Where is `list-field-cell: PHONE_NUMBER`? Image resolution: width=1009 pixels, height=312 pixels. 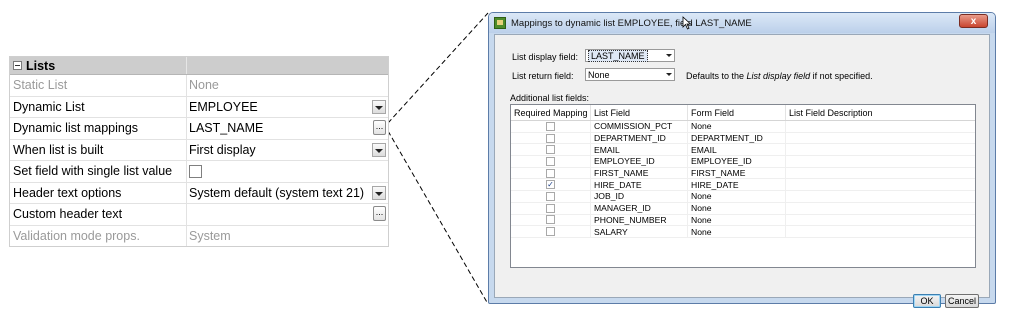
list-field-cell: PHONE_NUMBER is located at coordinates (639, 220).